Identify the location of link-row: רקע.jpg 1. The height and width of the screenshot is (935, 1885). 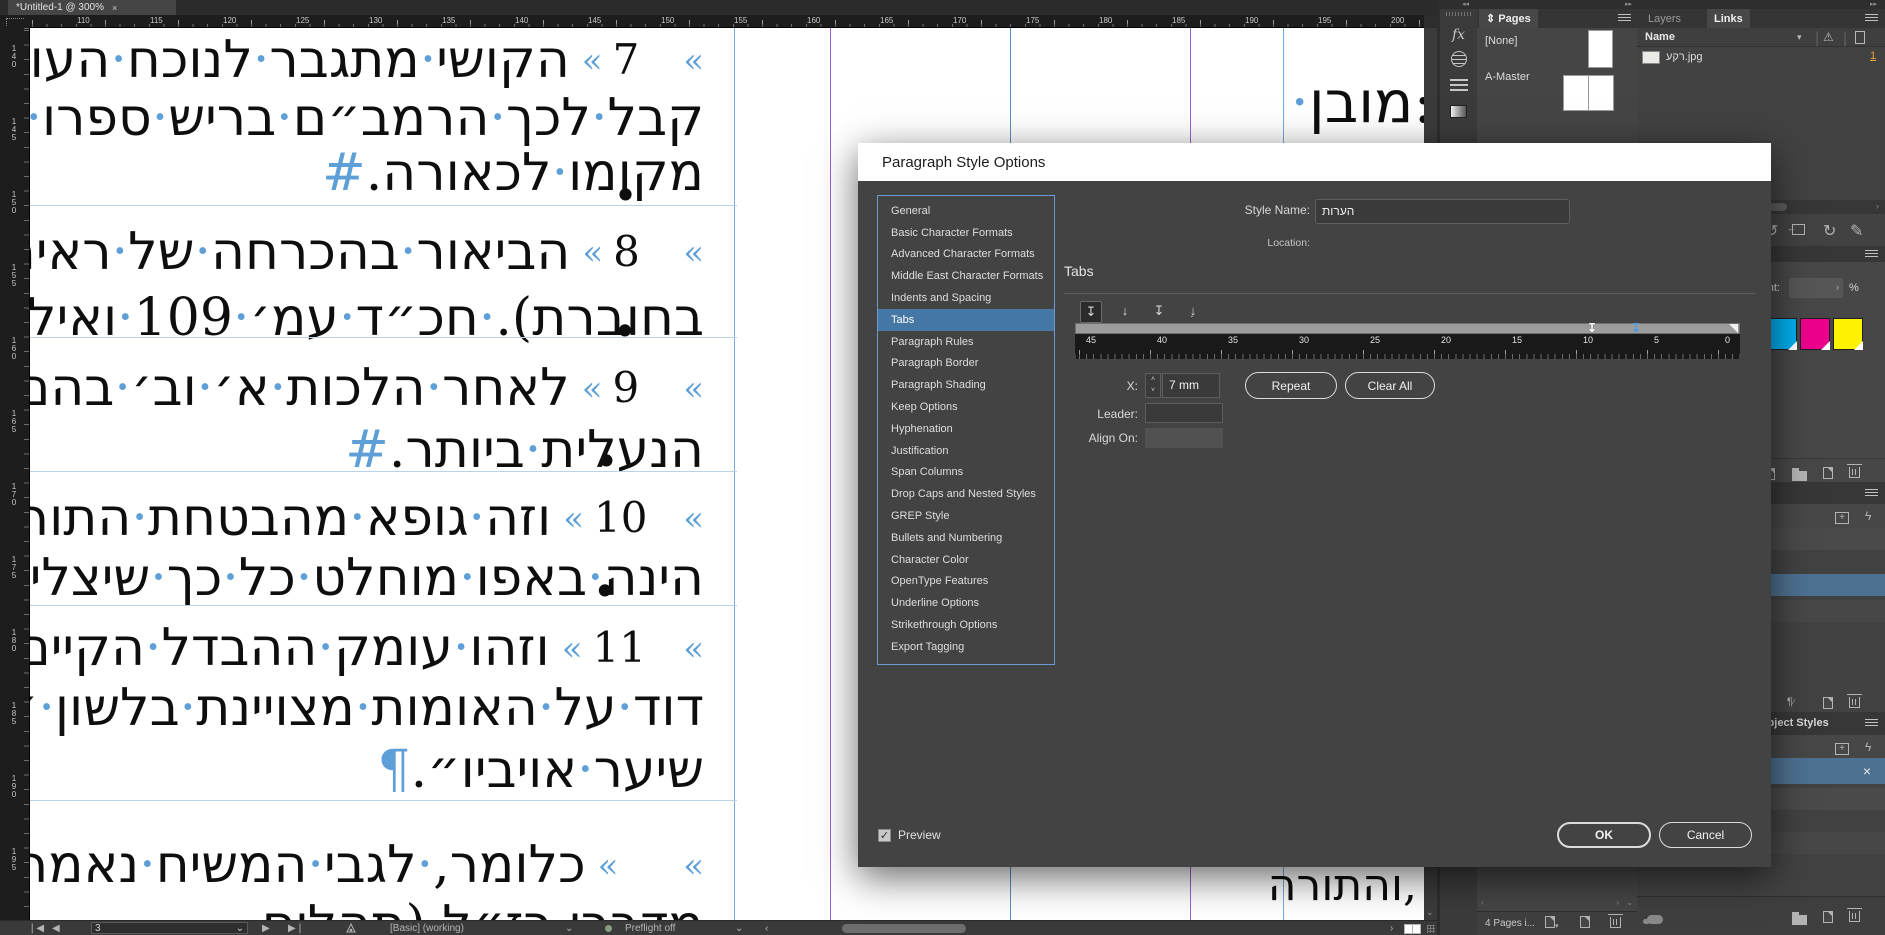
(1761, 57).